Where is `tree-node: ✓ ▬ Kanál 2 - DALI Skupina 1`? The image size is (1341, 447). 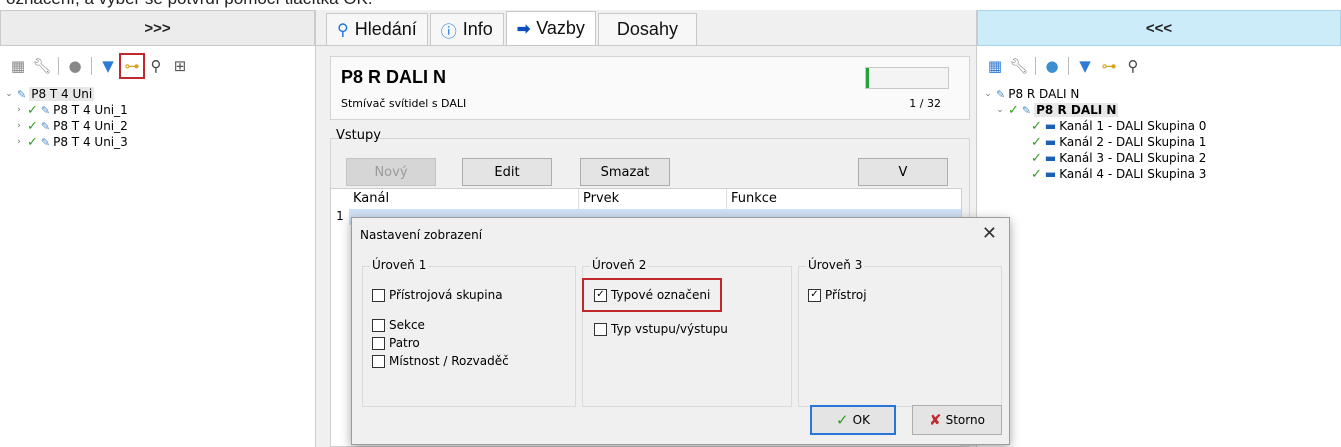 tree-node: ✓ ▬ Kanál 2 - DALI Skupina 1 is located at coordinates (1162, 142).